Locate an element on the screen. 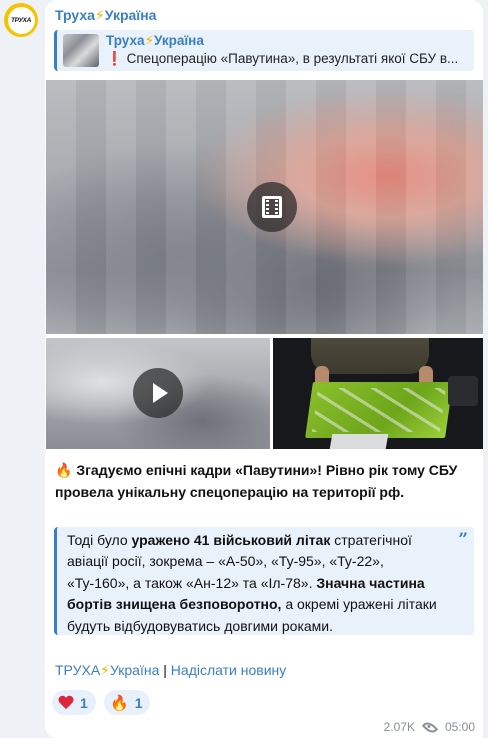 Image resolution: width=488 pixels, height=738 pixels. channel-link: ТРУХА⚡Україна is located at coordinates (107, 670).